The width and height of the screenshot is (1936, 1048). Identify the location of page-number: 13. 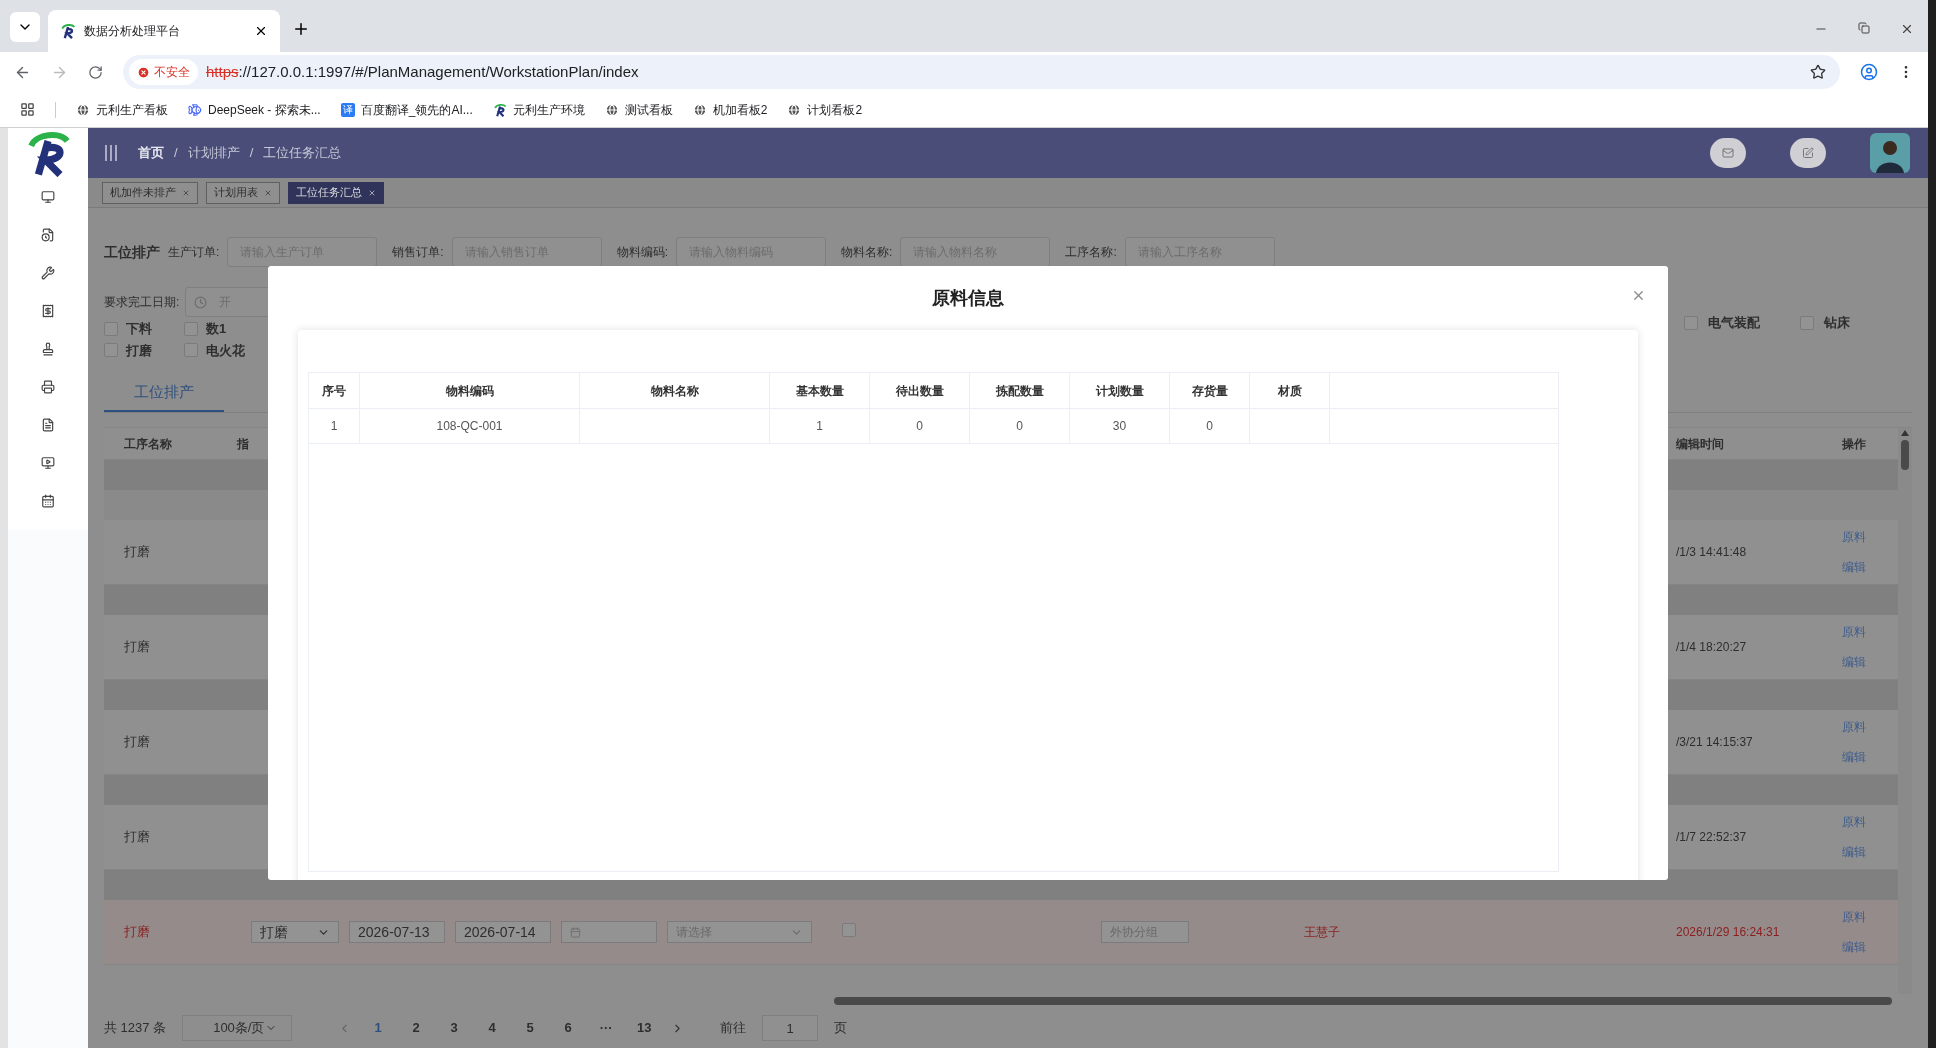
(644, 1028).